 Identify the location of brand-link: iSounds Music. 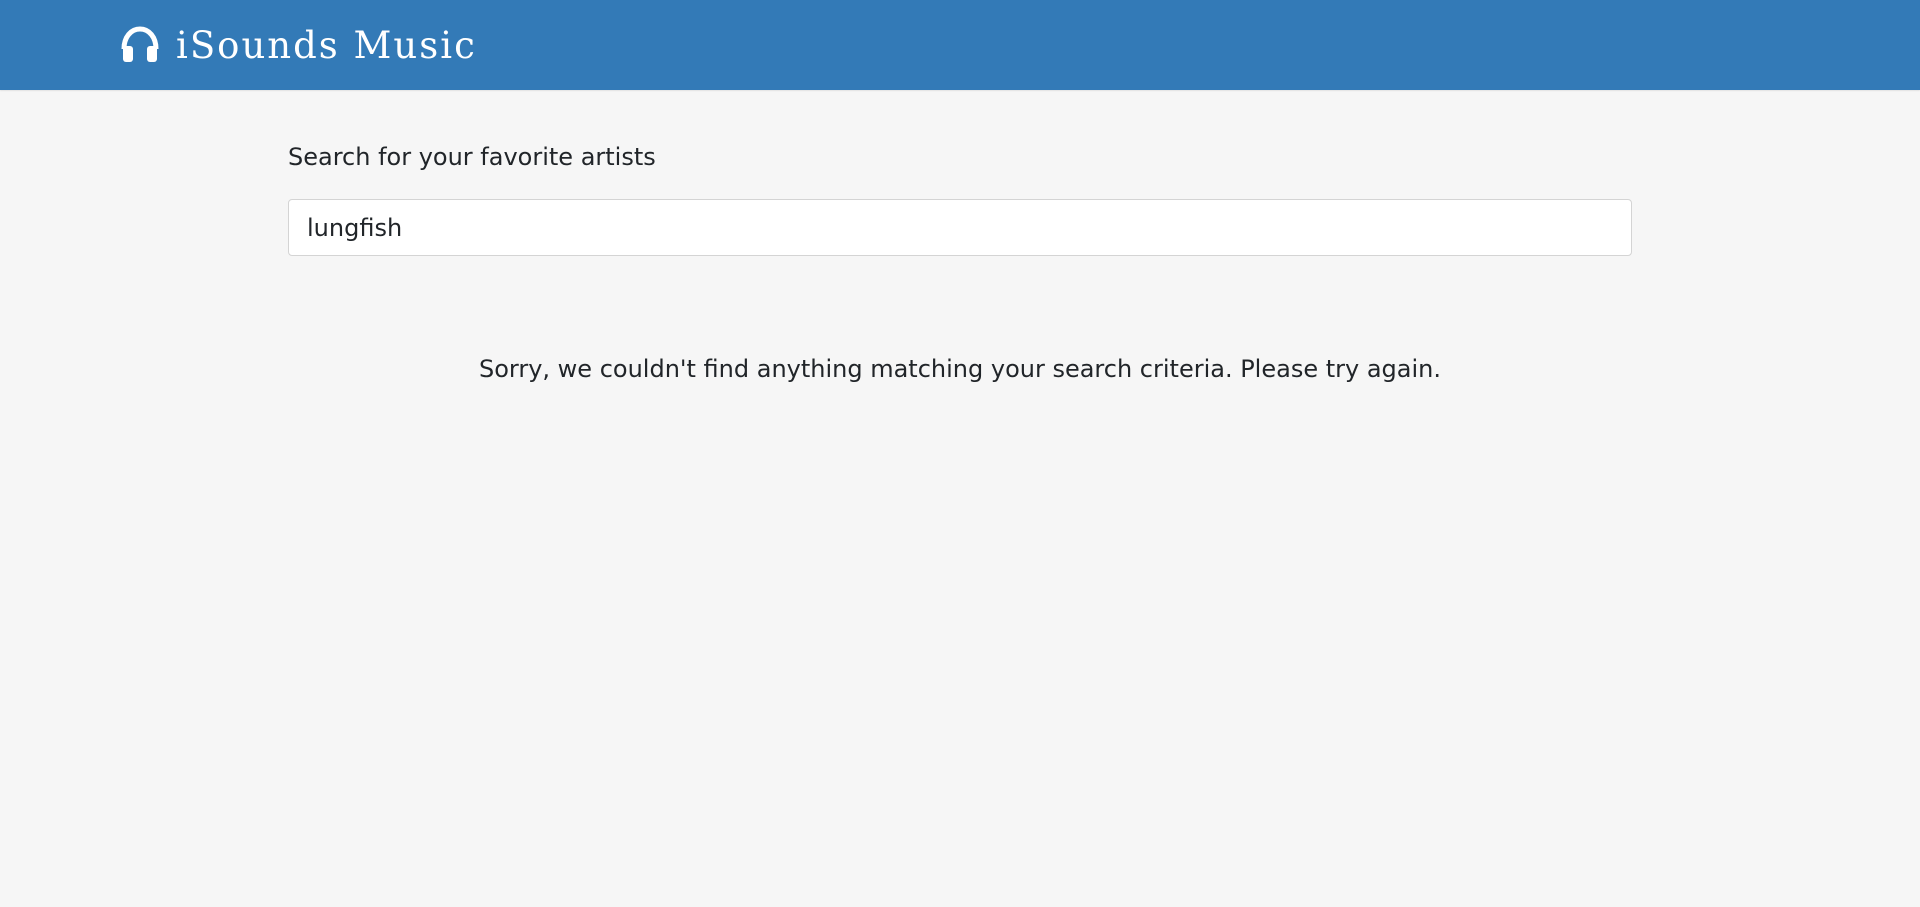
(298, 45).